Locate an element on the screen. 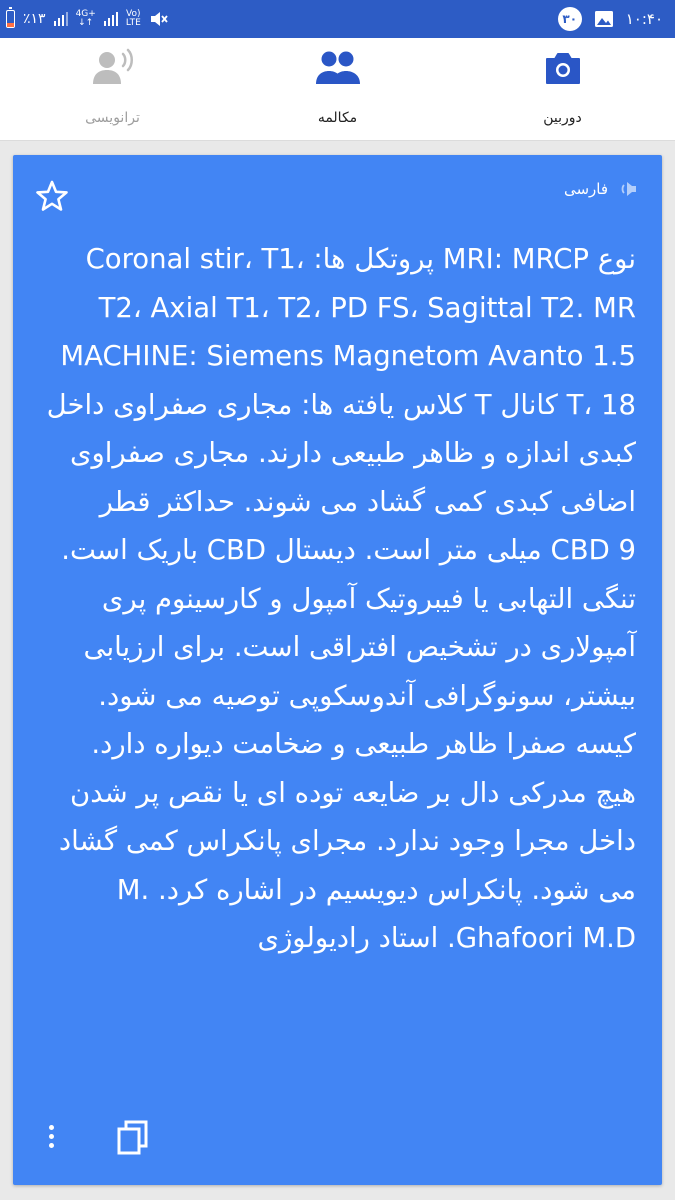 This screenshot has width=675, height=1200. speaker-icon is located at coordinates (628, 189).